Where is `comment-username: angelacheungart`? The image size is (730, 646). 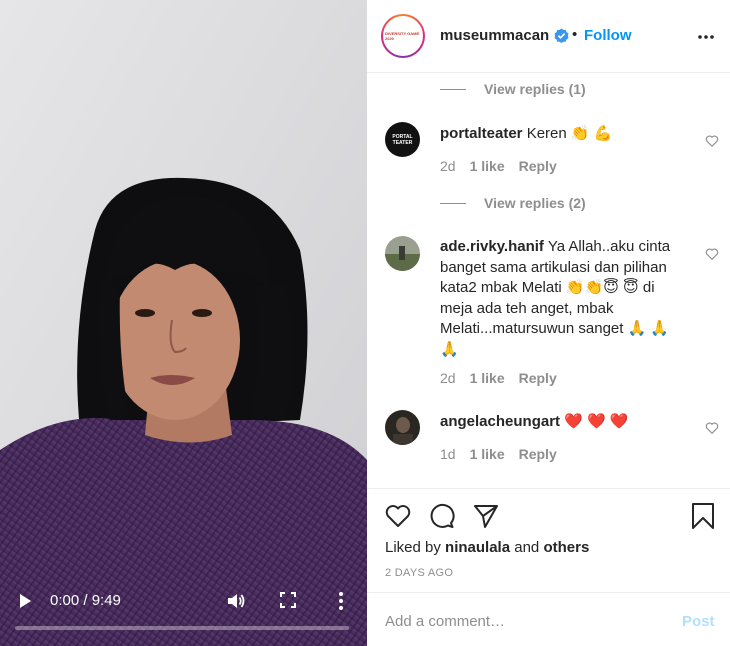 comment-username: angelacheungart is located at coordinates (500, 421).